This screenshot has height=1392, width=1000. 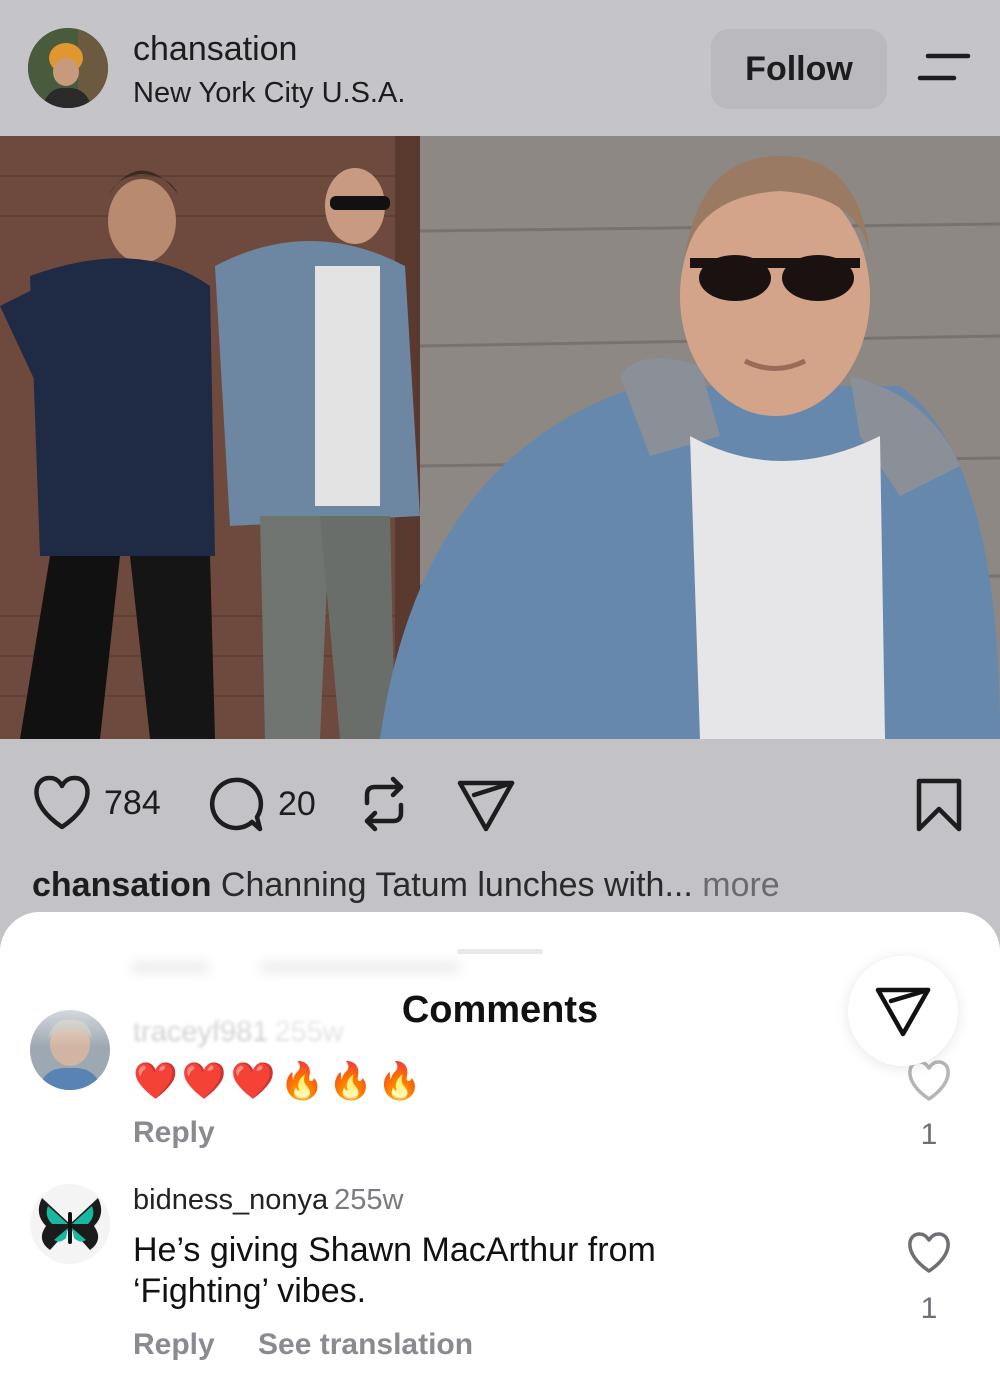 I want to click on see-translation-link: See translation, so click(x=365, y=1345).